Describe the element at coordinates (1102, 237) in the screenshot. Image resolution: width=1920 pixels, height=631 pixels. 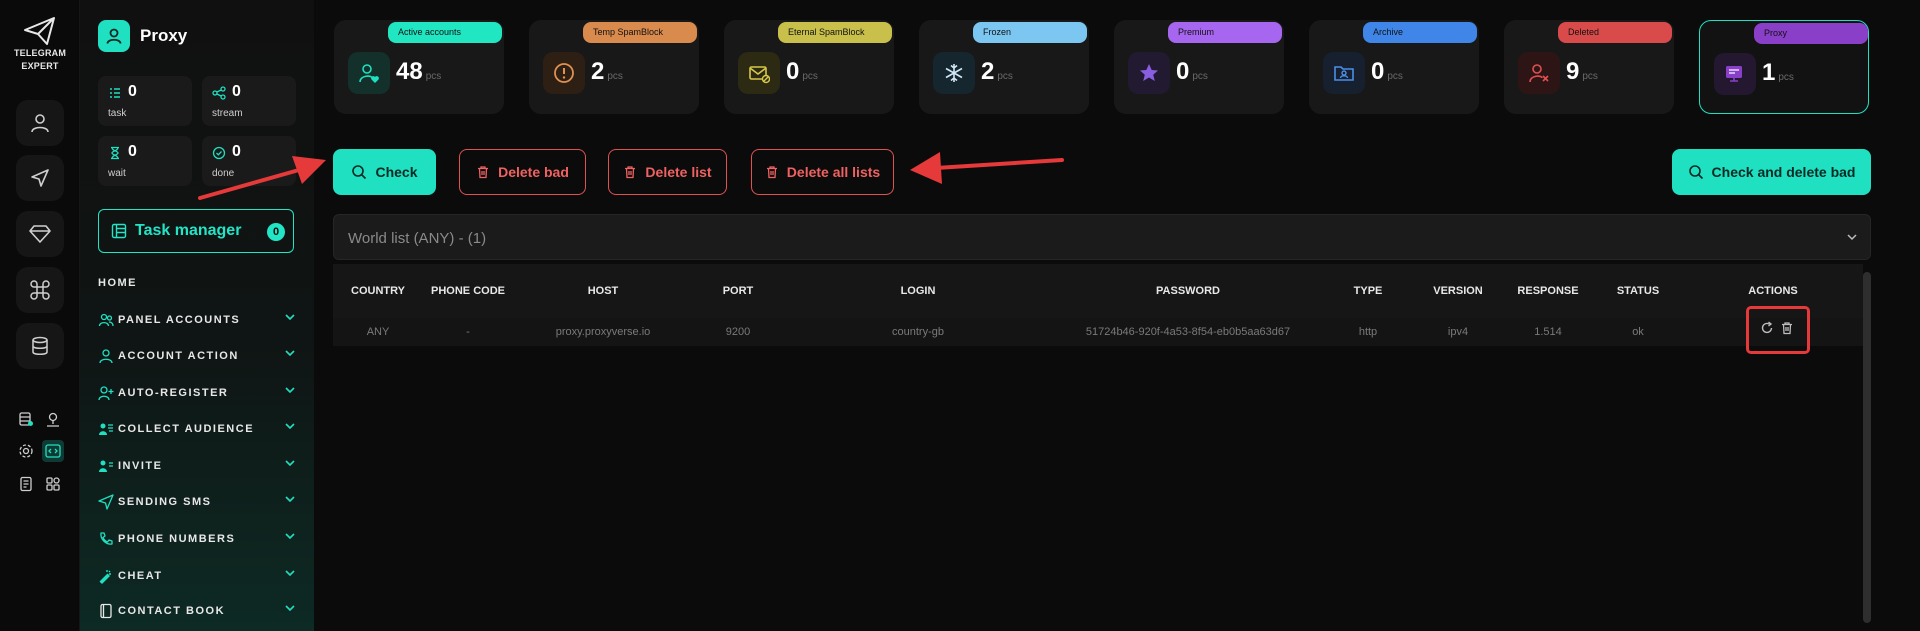
I see `proxy-list-select: World list (ANY) - (1)` at that location.